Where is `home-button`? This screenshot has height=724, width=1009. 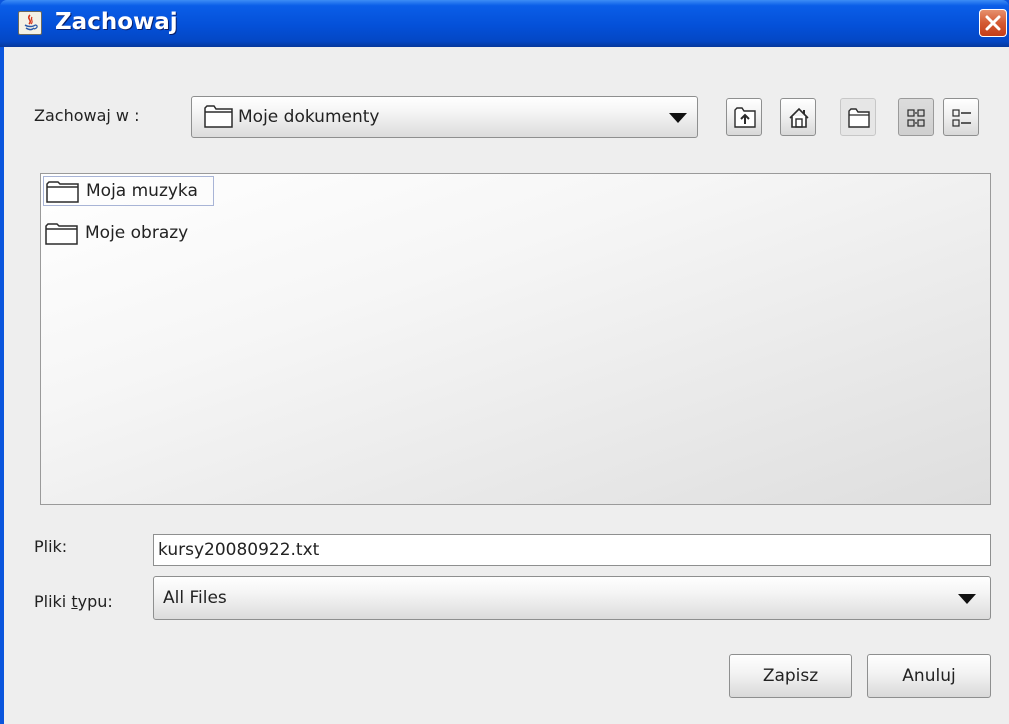 home-button is located at coordinates (798, 117).